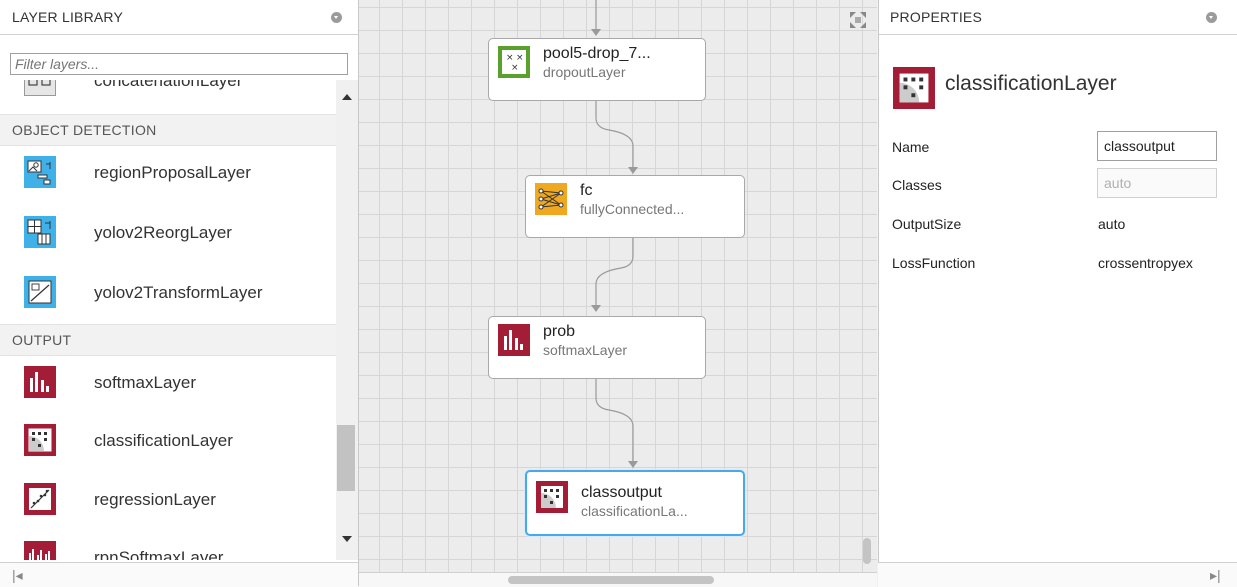 The width and height of the screenshot is (1237, 587). I want to click on list-item-label: softmaxLayer, so click(145, 382).